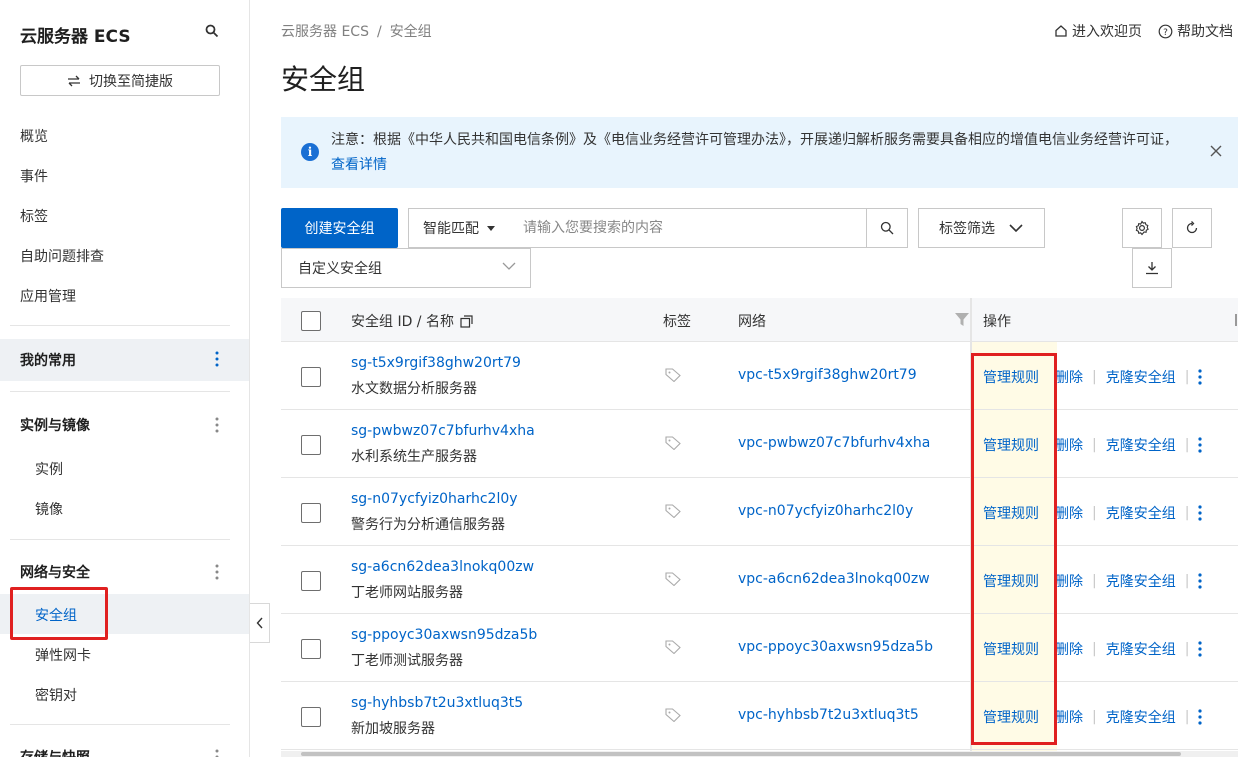  I want to click on security-group-id-link: sg-pwbwz07c7bfurhv4xha, so click(443, 431).